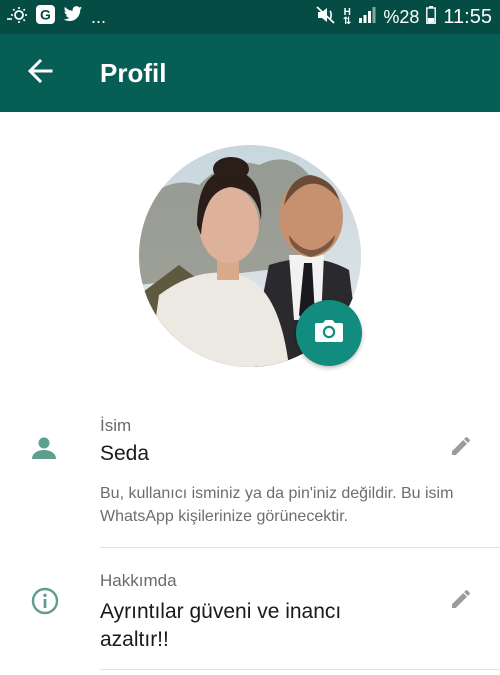 The width and height of the screenshot is (500, 675). I want to click on mute-icon, so click(326, 17).